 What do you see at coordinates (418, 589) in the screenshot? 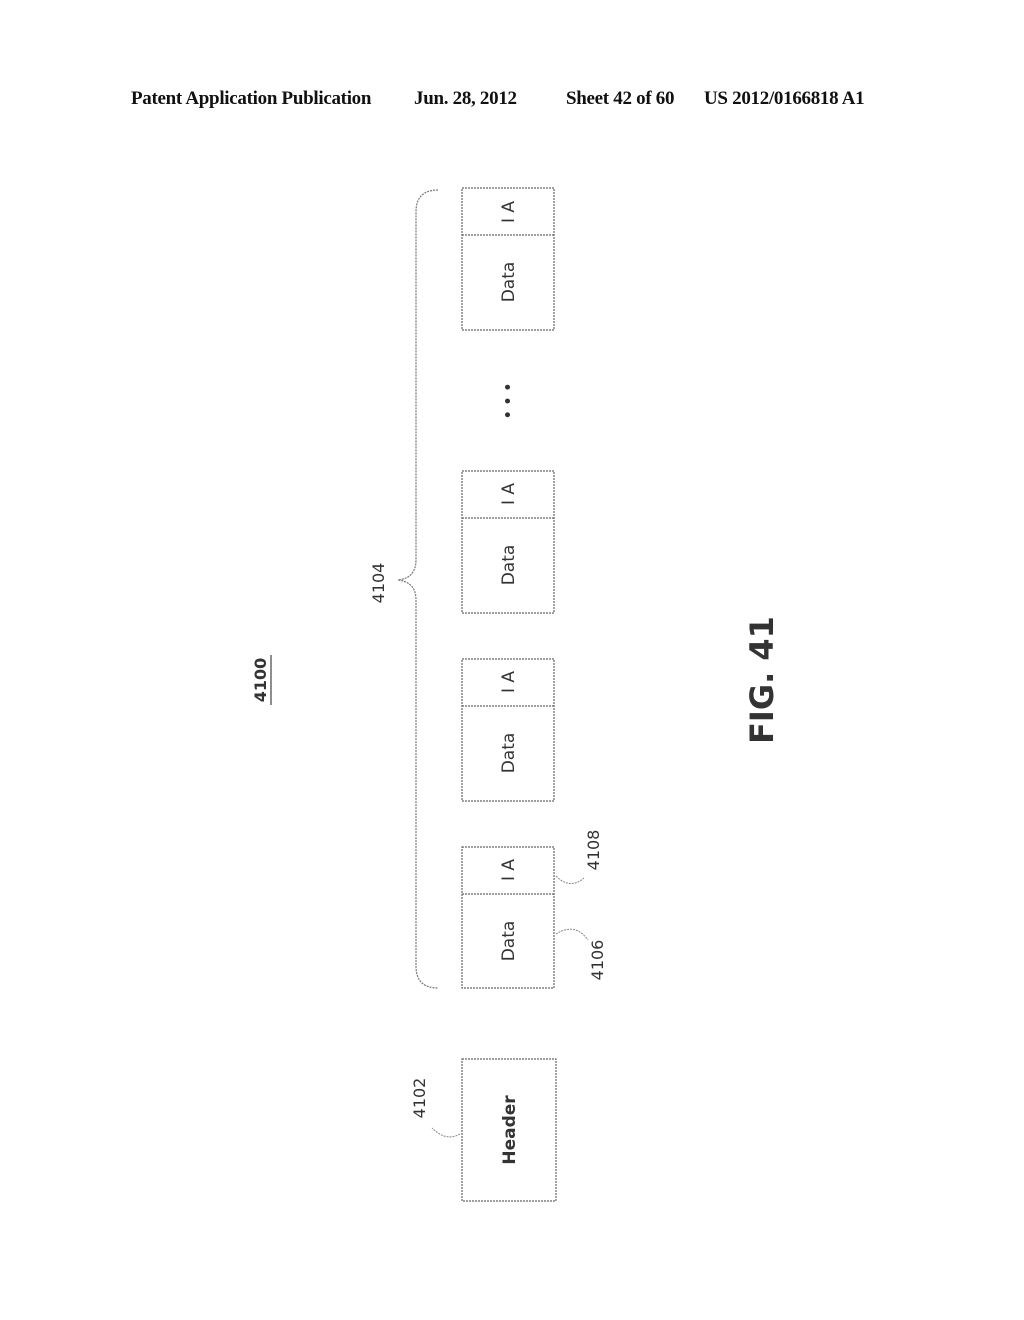
I see `packet-group-brace` at bounding box center [418, 589].